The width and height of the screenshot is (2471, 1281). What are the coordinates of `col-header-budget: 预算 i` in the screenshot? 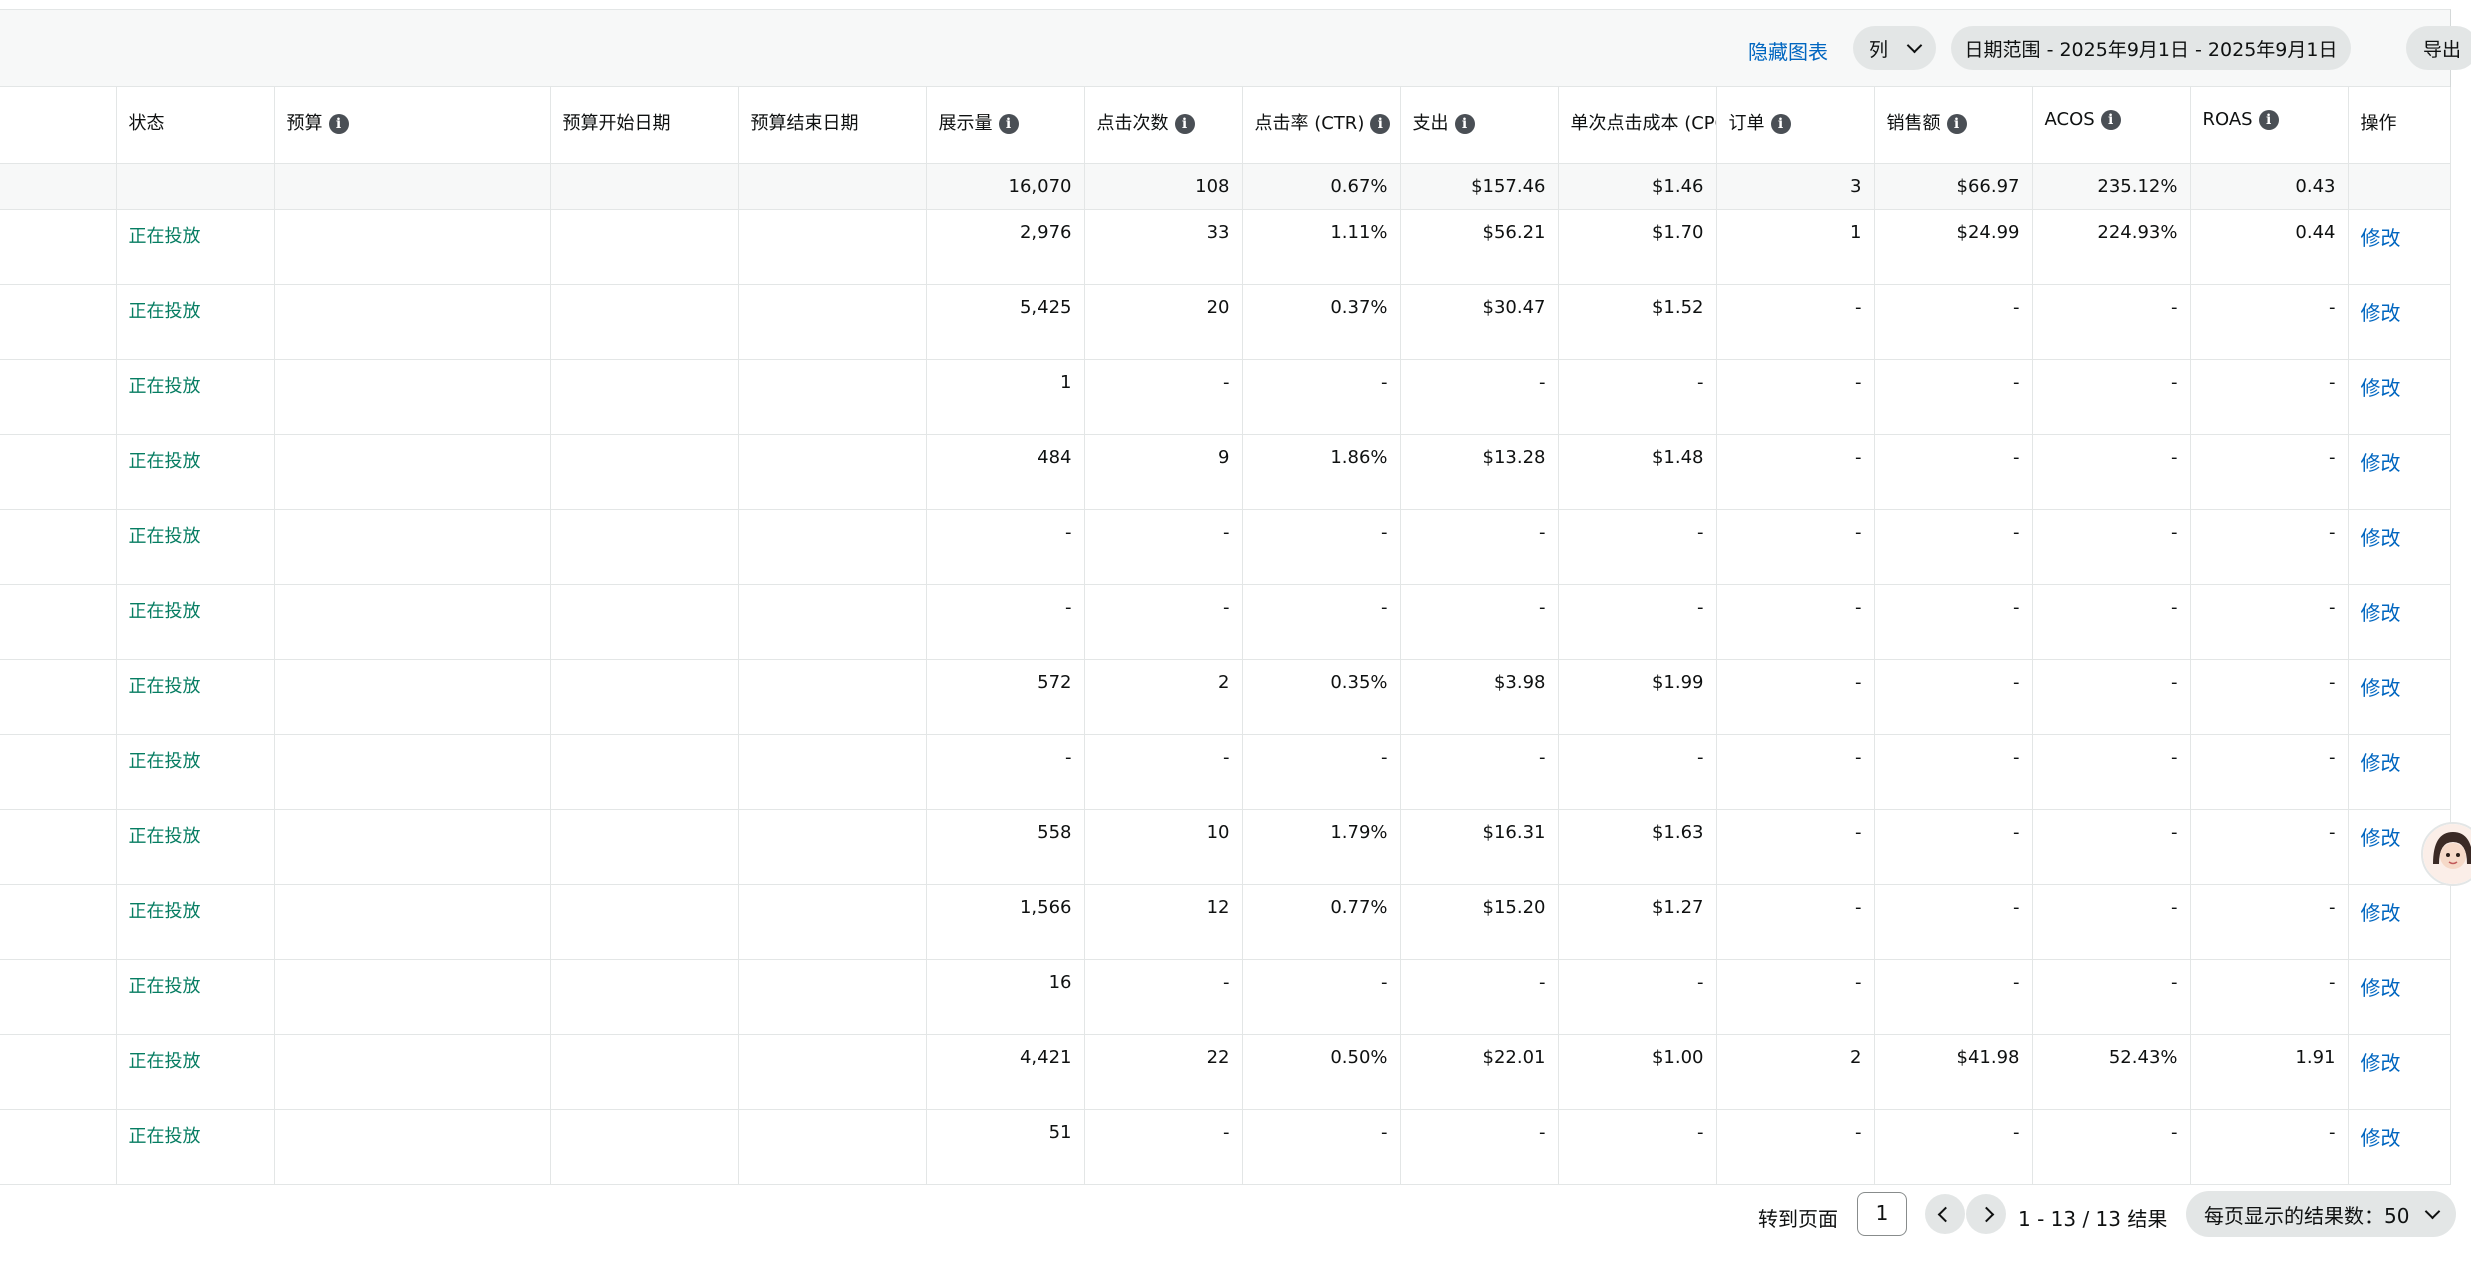 It's located at (412, 125).